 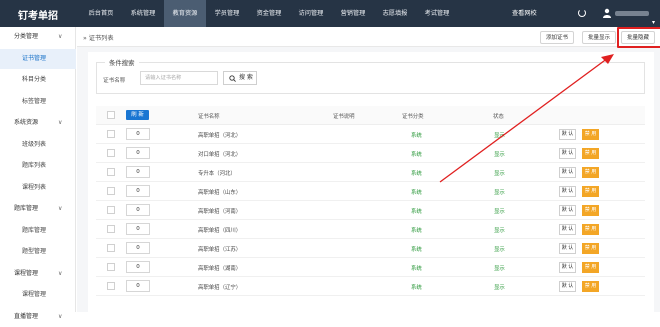 I want to click on cert-name: 高职单招（辽宁）, so click(x=220, y=288).